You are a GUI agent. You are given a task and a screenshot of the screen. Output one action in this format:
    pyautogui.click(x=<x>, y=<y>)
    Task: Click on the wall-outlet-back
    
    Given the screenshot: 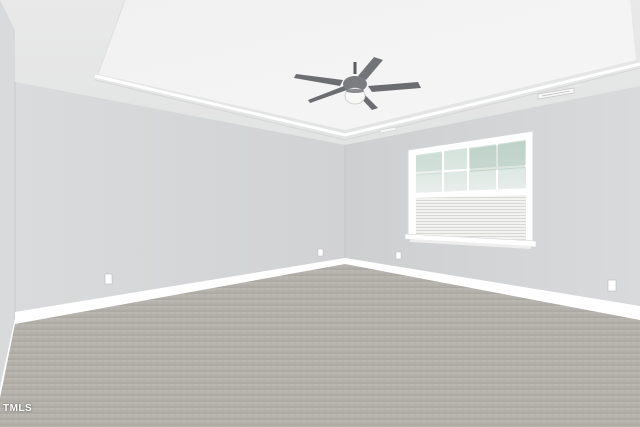 What is the action you would take?
    pyautogui.click(x=398, y=255)
    